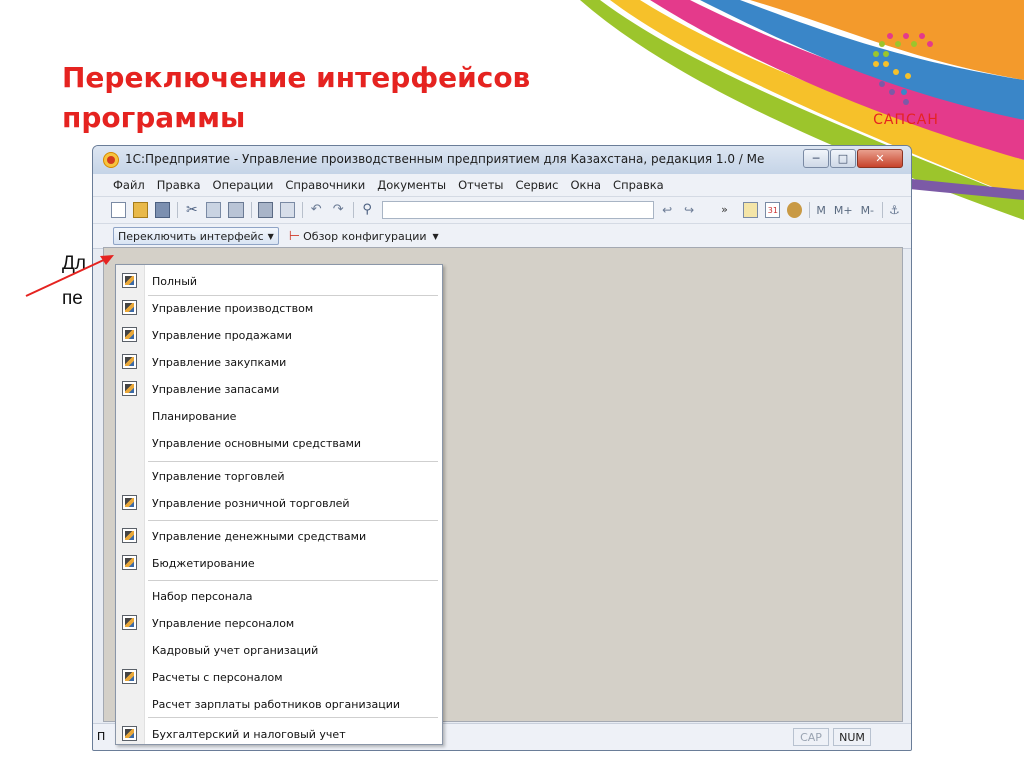  What do you see at coordinates (249, 734) in the screenshot?
I see `dropdown-item-label: Бухгалтерский и налоговый учет` at bounding box center [249, 734].